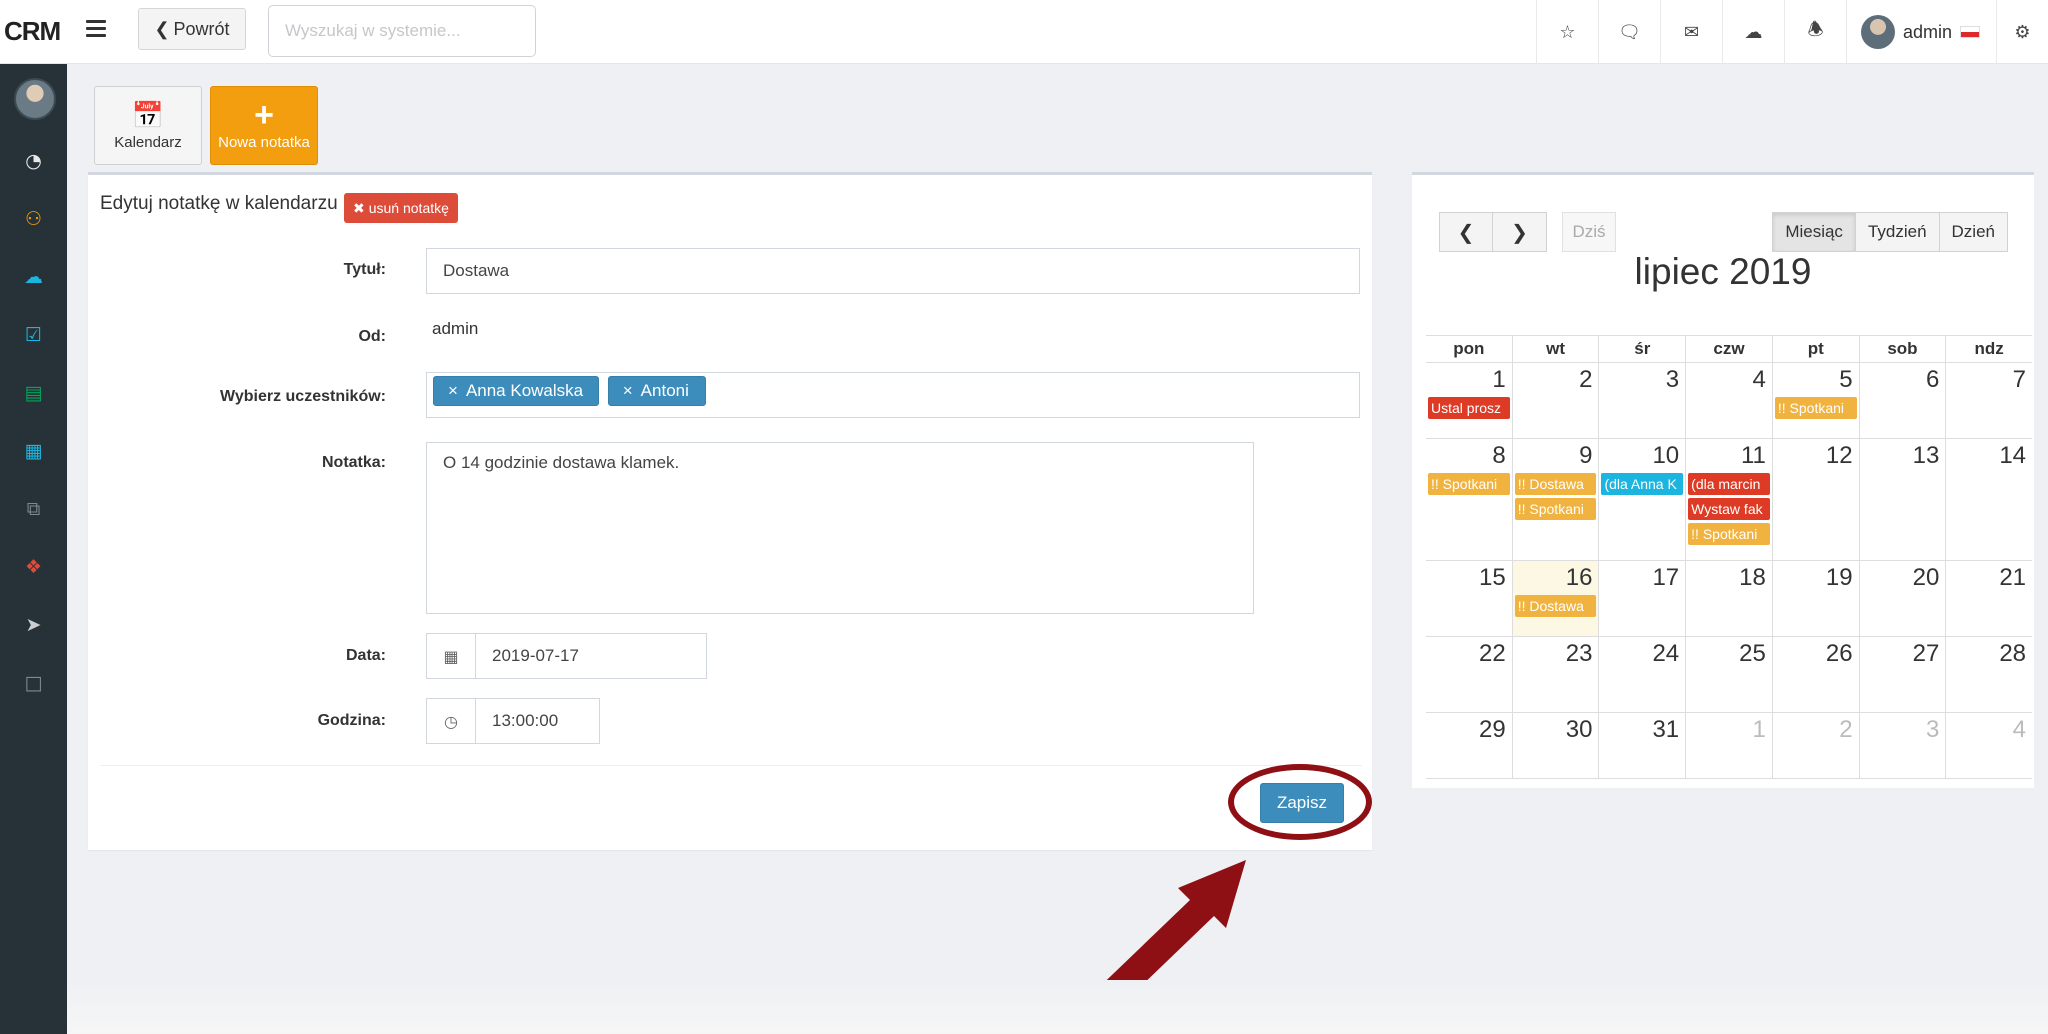  What do you see at coordinates (1469, 598) in the screenshot?
I see `calendar-day-cell: 15` at bounding box center [1469, 598].